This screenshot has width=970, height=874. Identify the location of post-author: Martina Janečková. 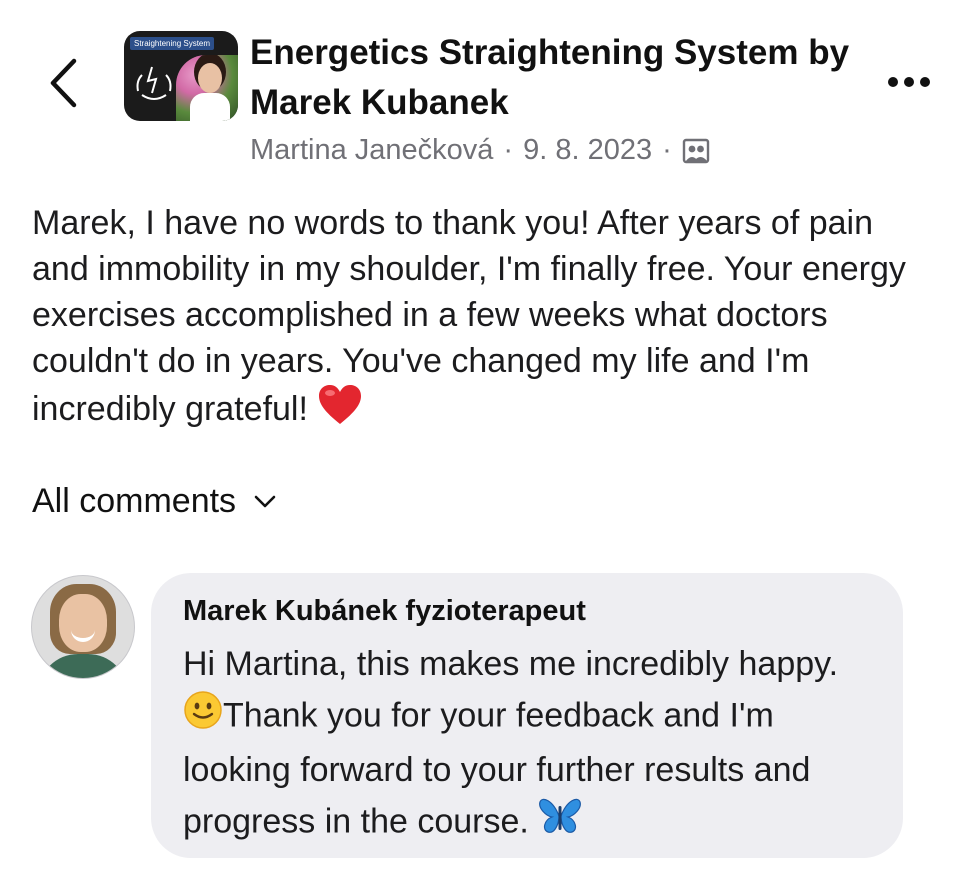
(371, 150).